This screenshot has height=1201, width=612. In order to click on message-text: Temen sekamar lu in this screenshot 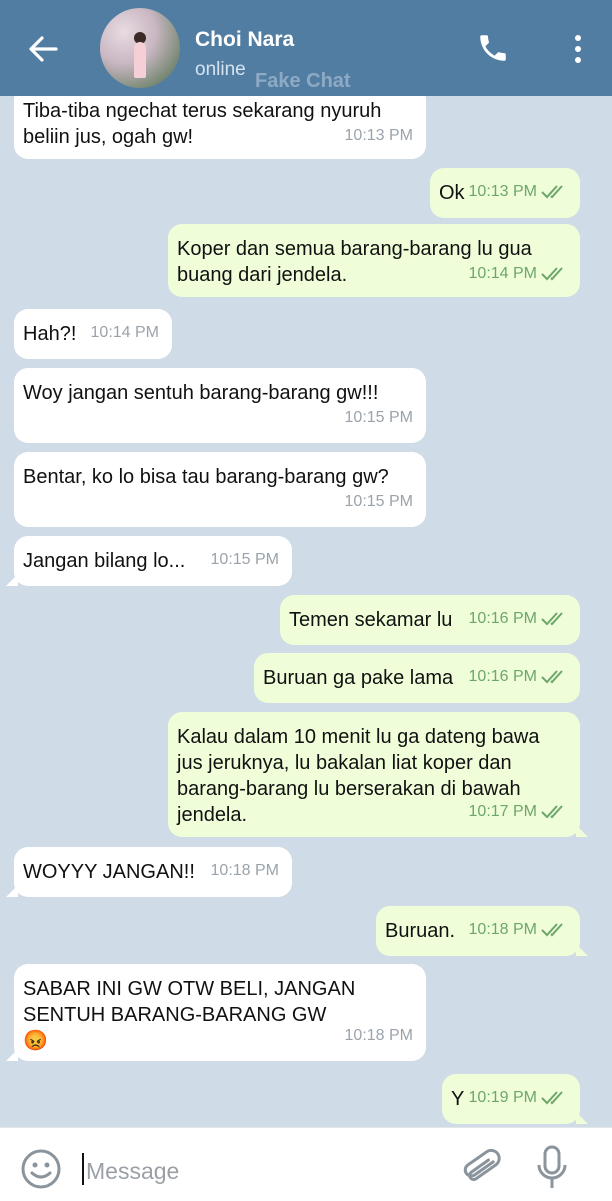, I will do `click(371, 620)`.